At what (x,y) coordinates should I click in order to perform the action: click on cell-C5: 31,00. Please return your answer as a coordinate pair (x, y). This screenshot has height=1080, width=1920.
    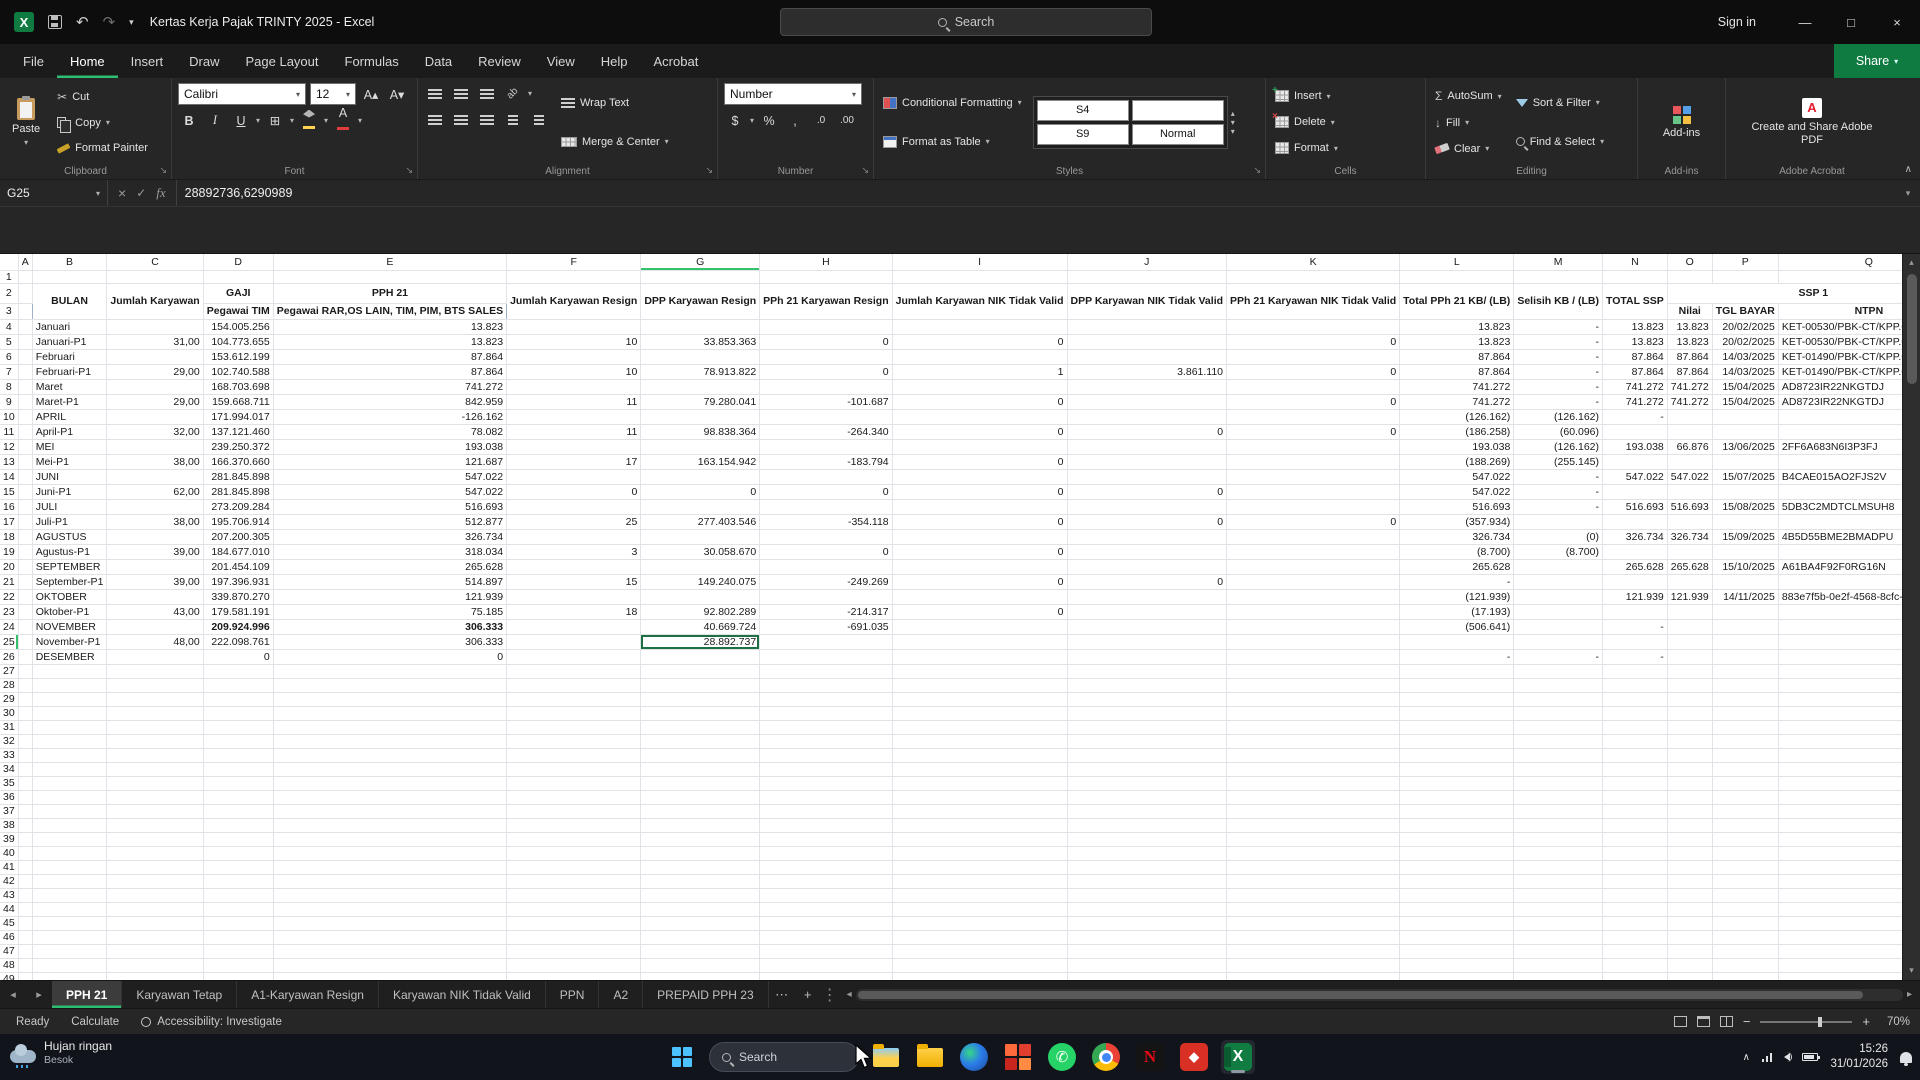
    Looking at the image, I should click on (155, 342).